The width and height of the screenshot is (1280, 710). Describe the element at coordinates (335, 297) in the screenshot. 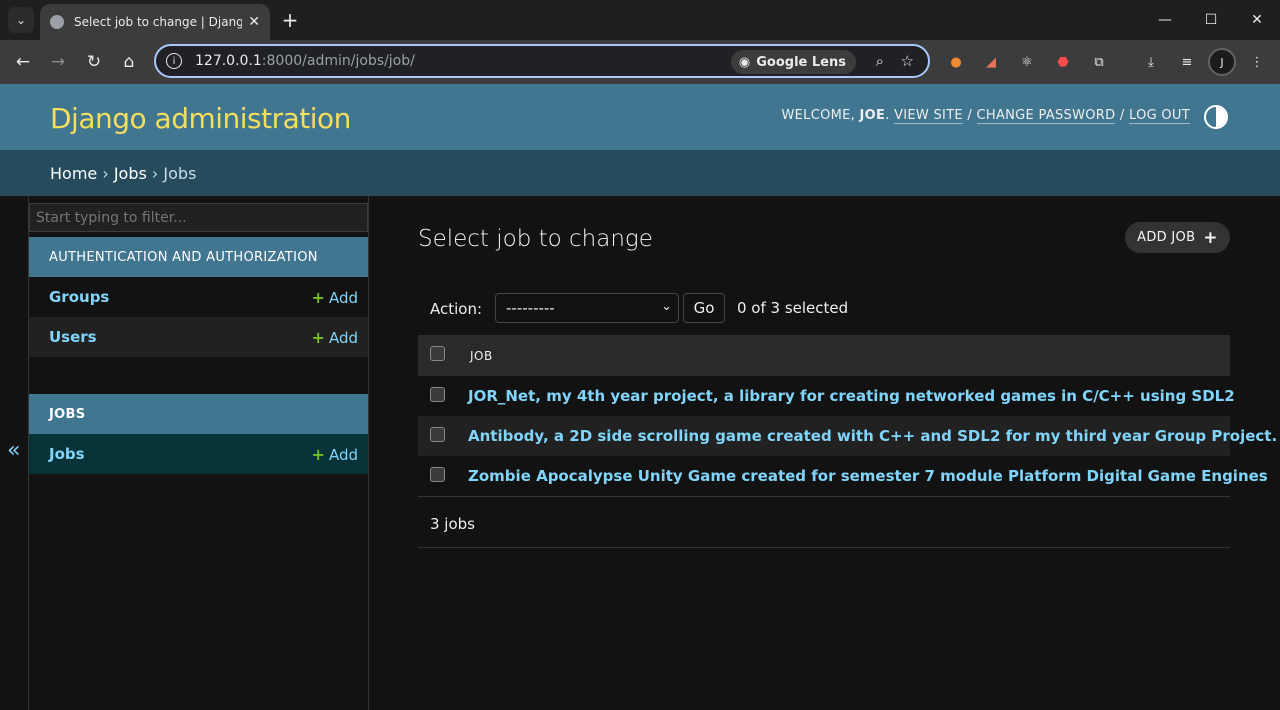

I see `add-groups-link: + Add` at that location.